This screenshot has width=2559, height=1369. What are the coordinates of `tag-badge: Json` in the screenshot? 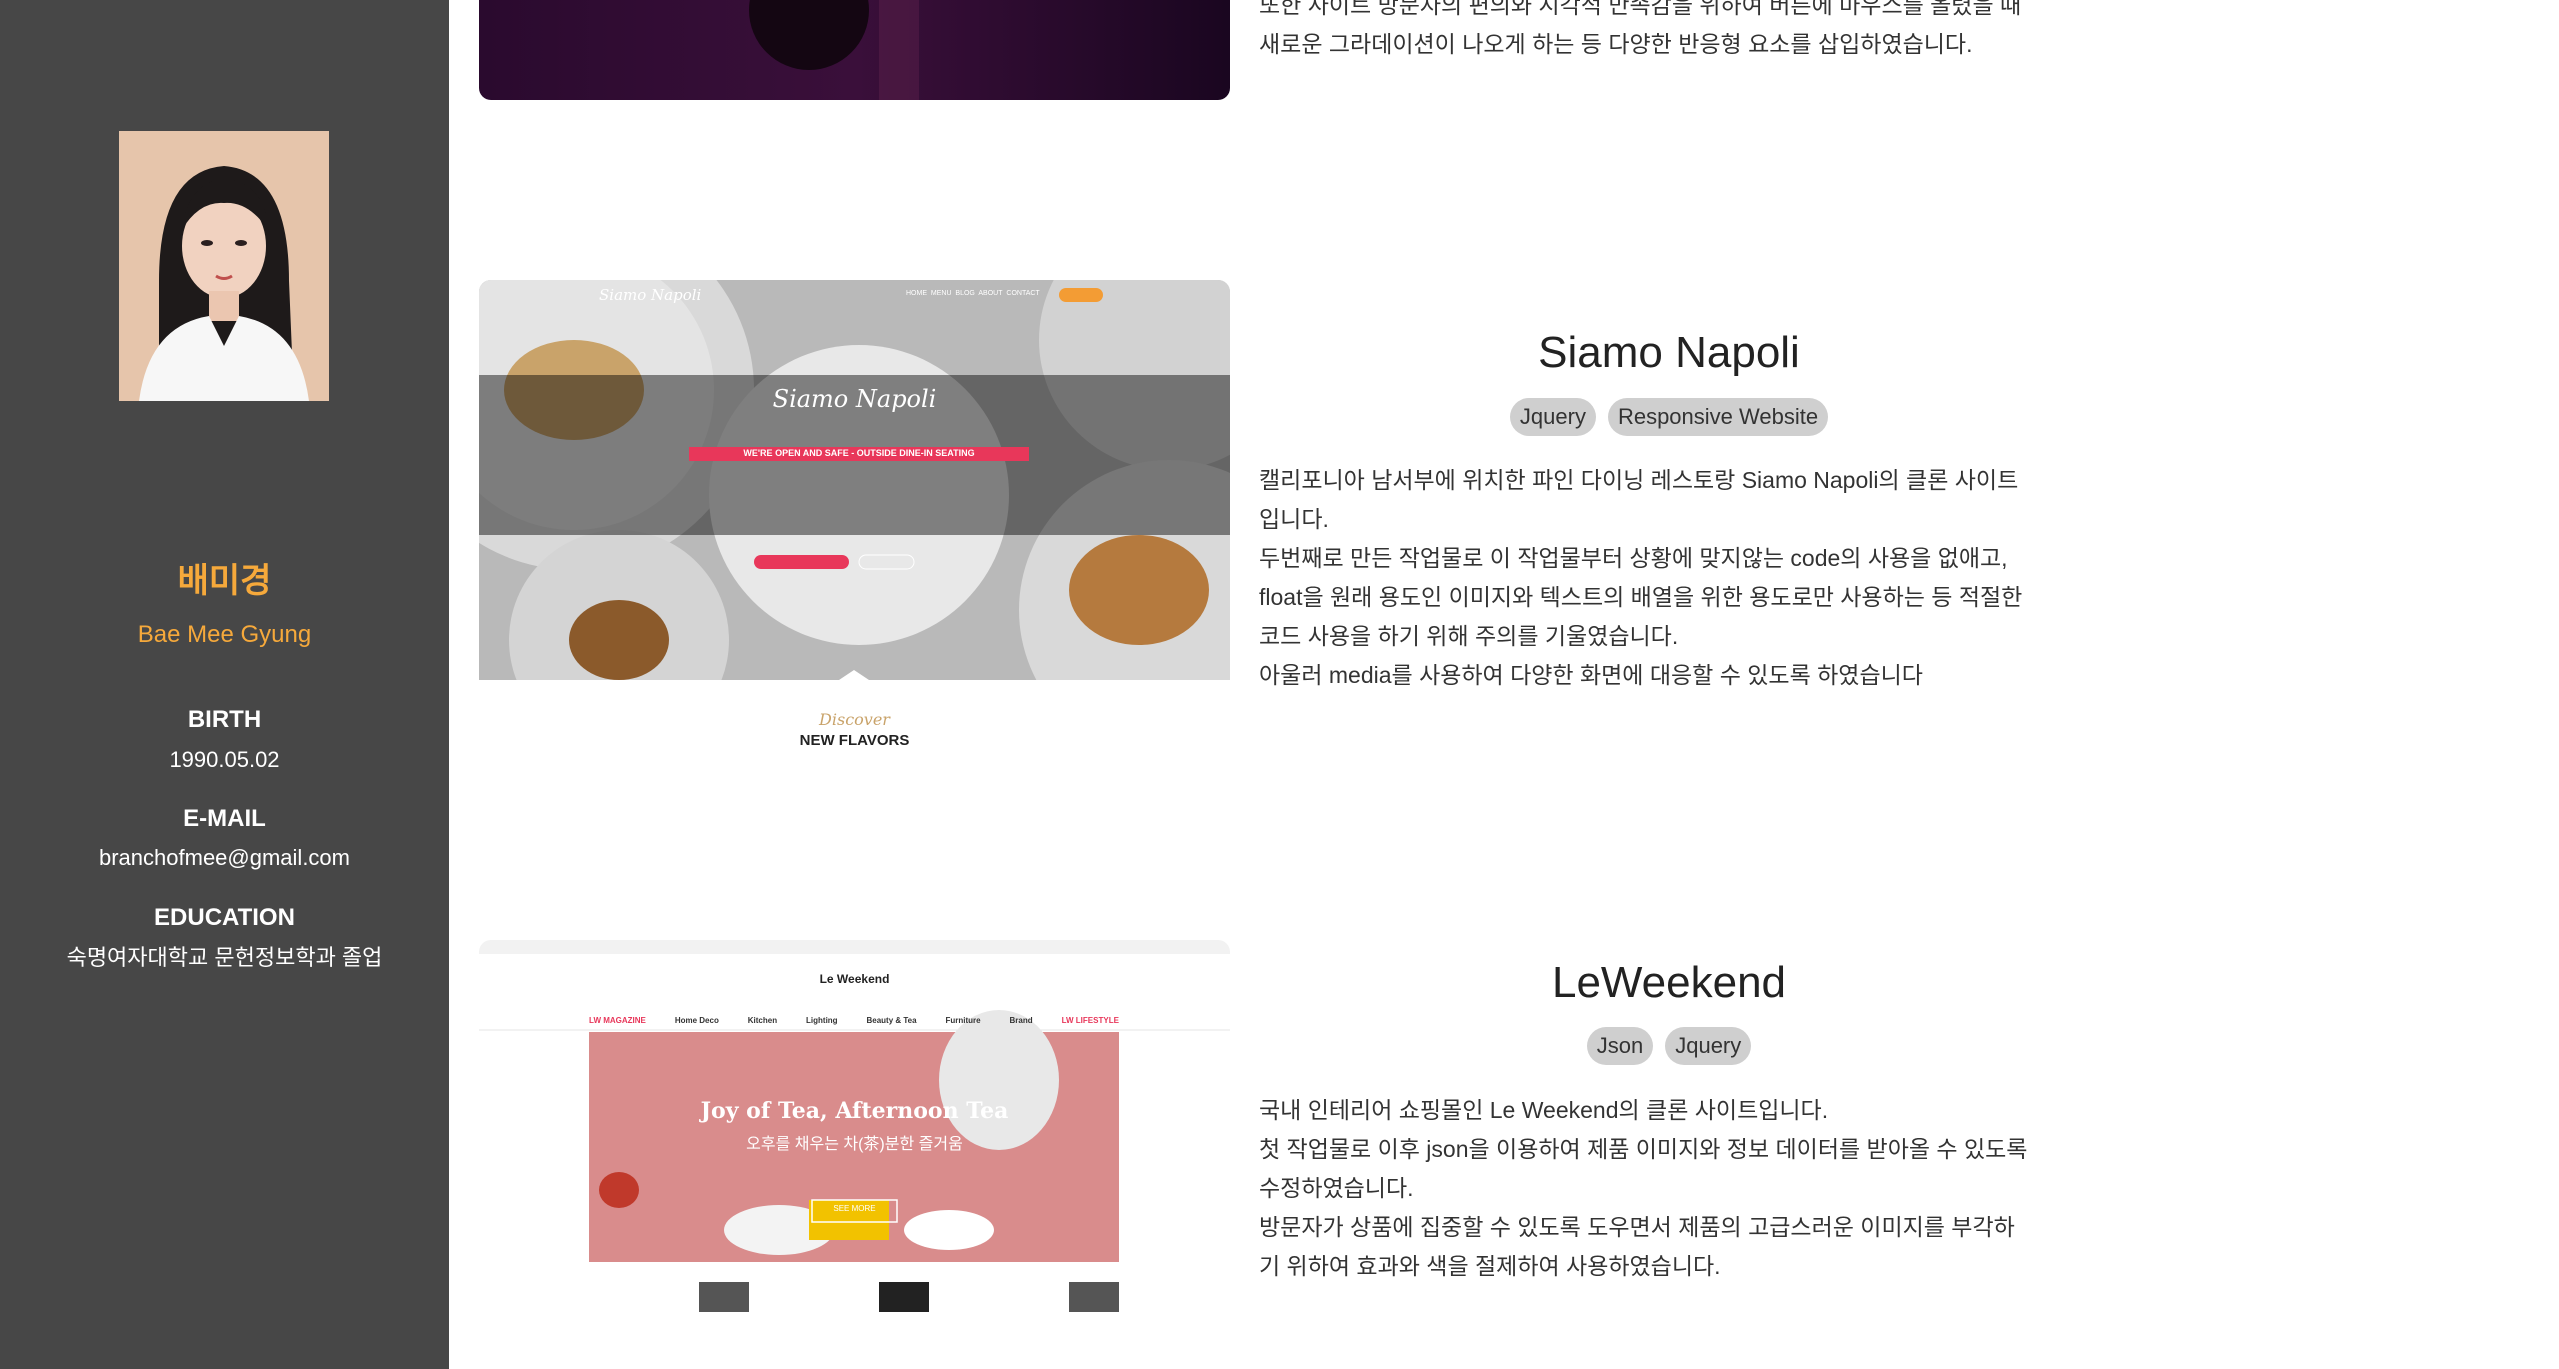 It's located at (1620, 1046).